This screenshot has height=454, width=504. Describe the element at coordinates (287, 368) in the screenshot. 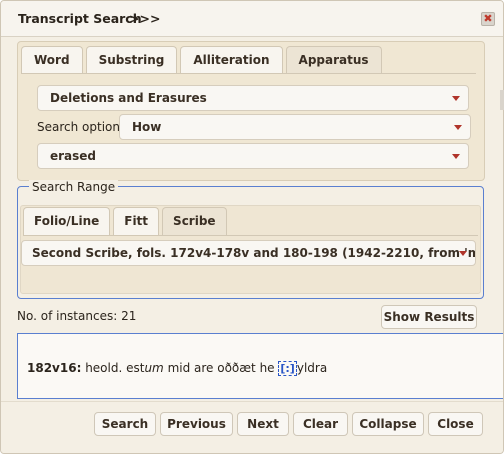

I see `erasure-marker: [:]` at that location.